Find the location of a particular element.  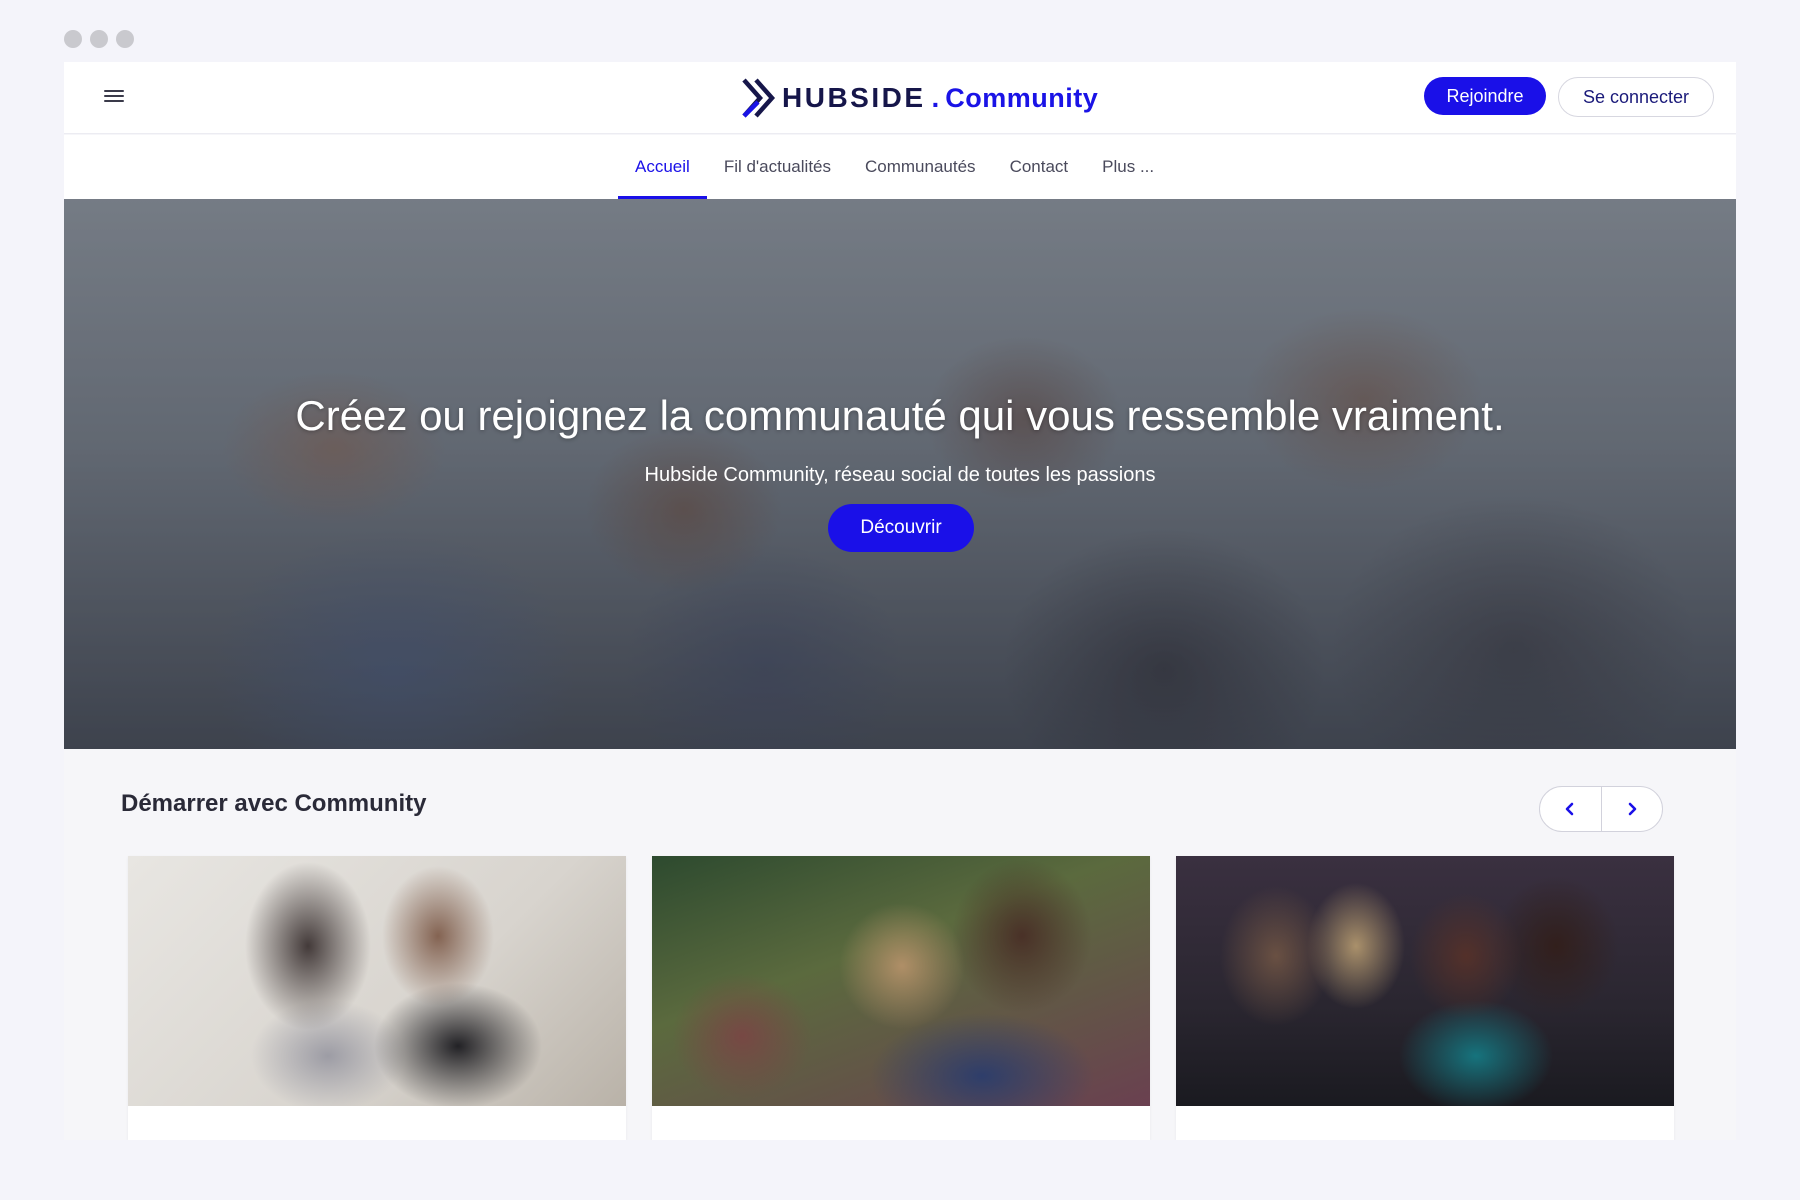

section-title: Démarrer avec Community is located at coordinates (274, 803).